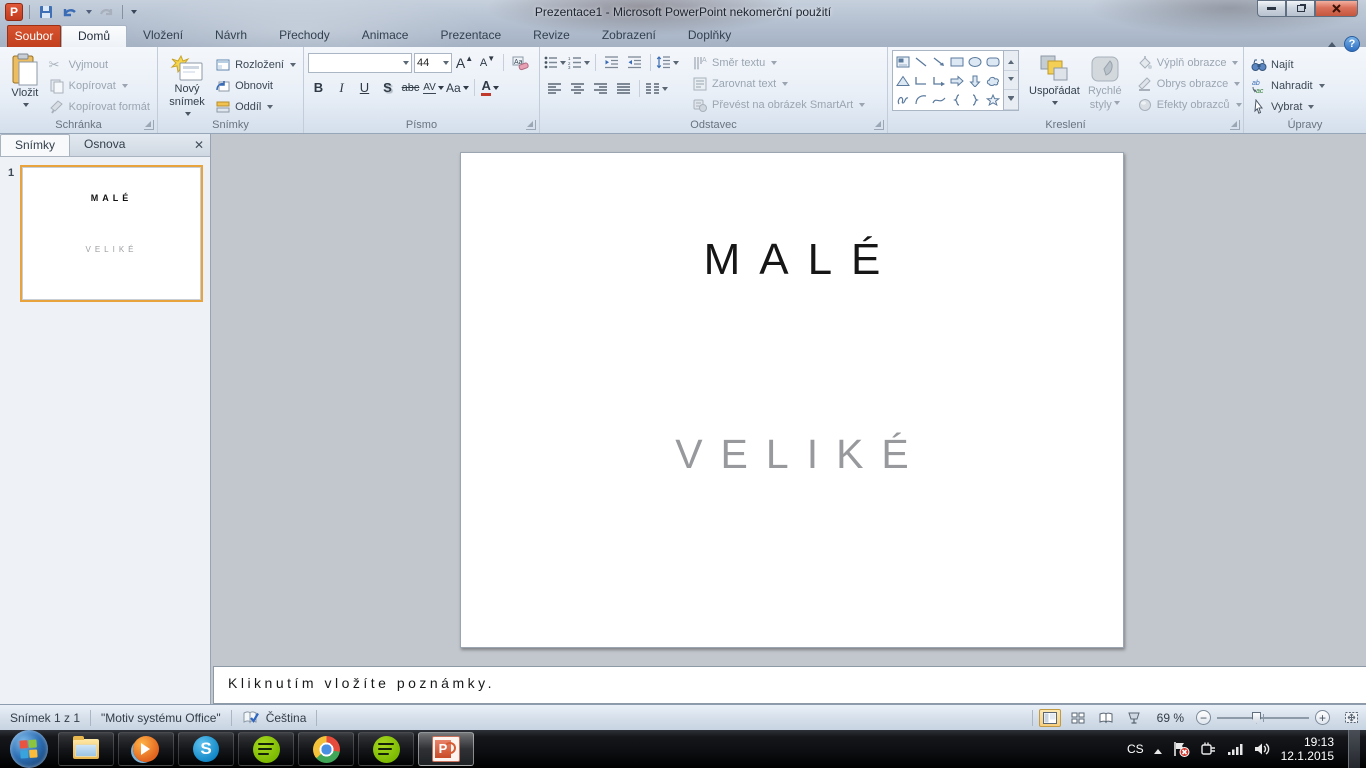 The image size is (1366, 768). I want to click on shapes-gallery, so click(948, 80).